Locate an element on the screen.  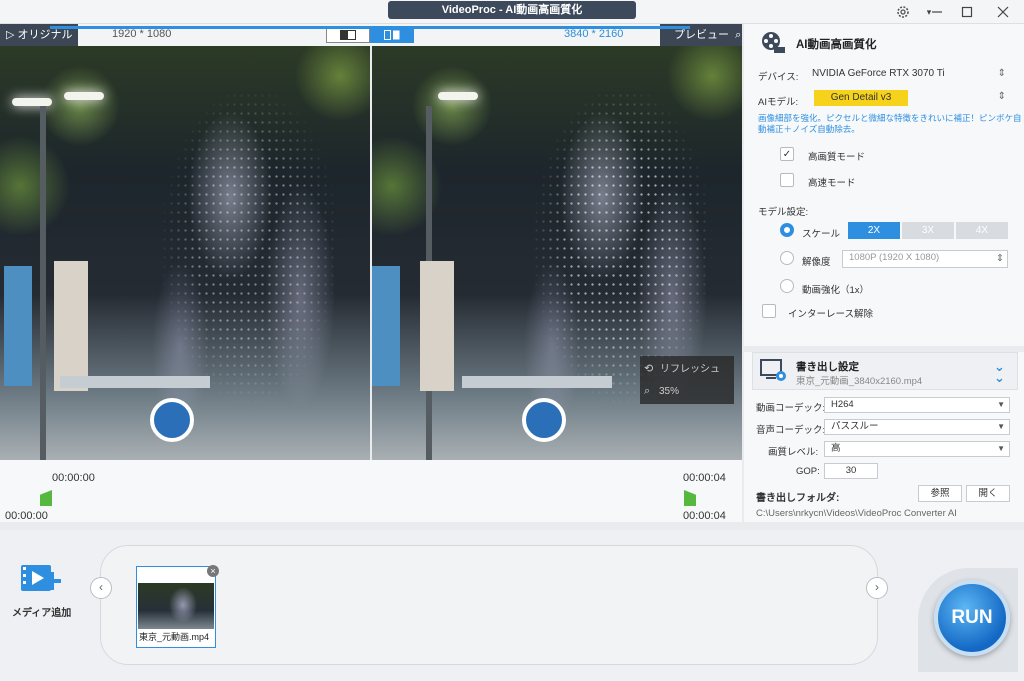
side-by-side-toggle is located at coordinates (392, 35).